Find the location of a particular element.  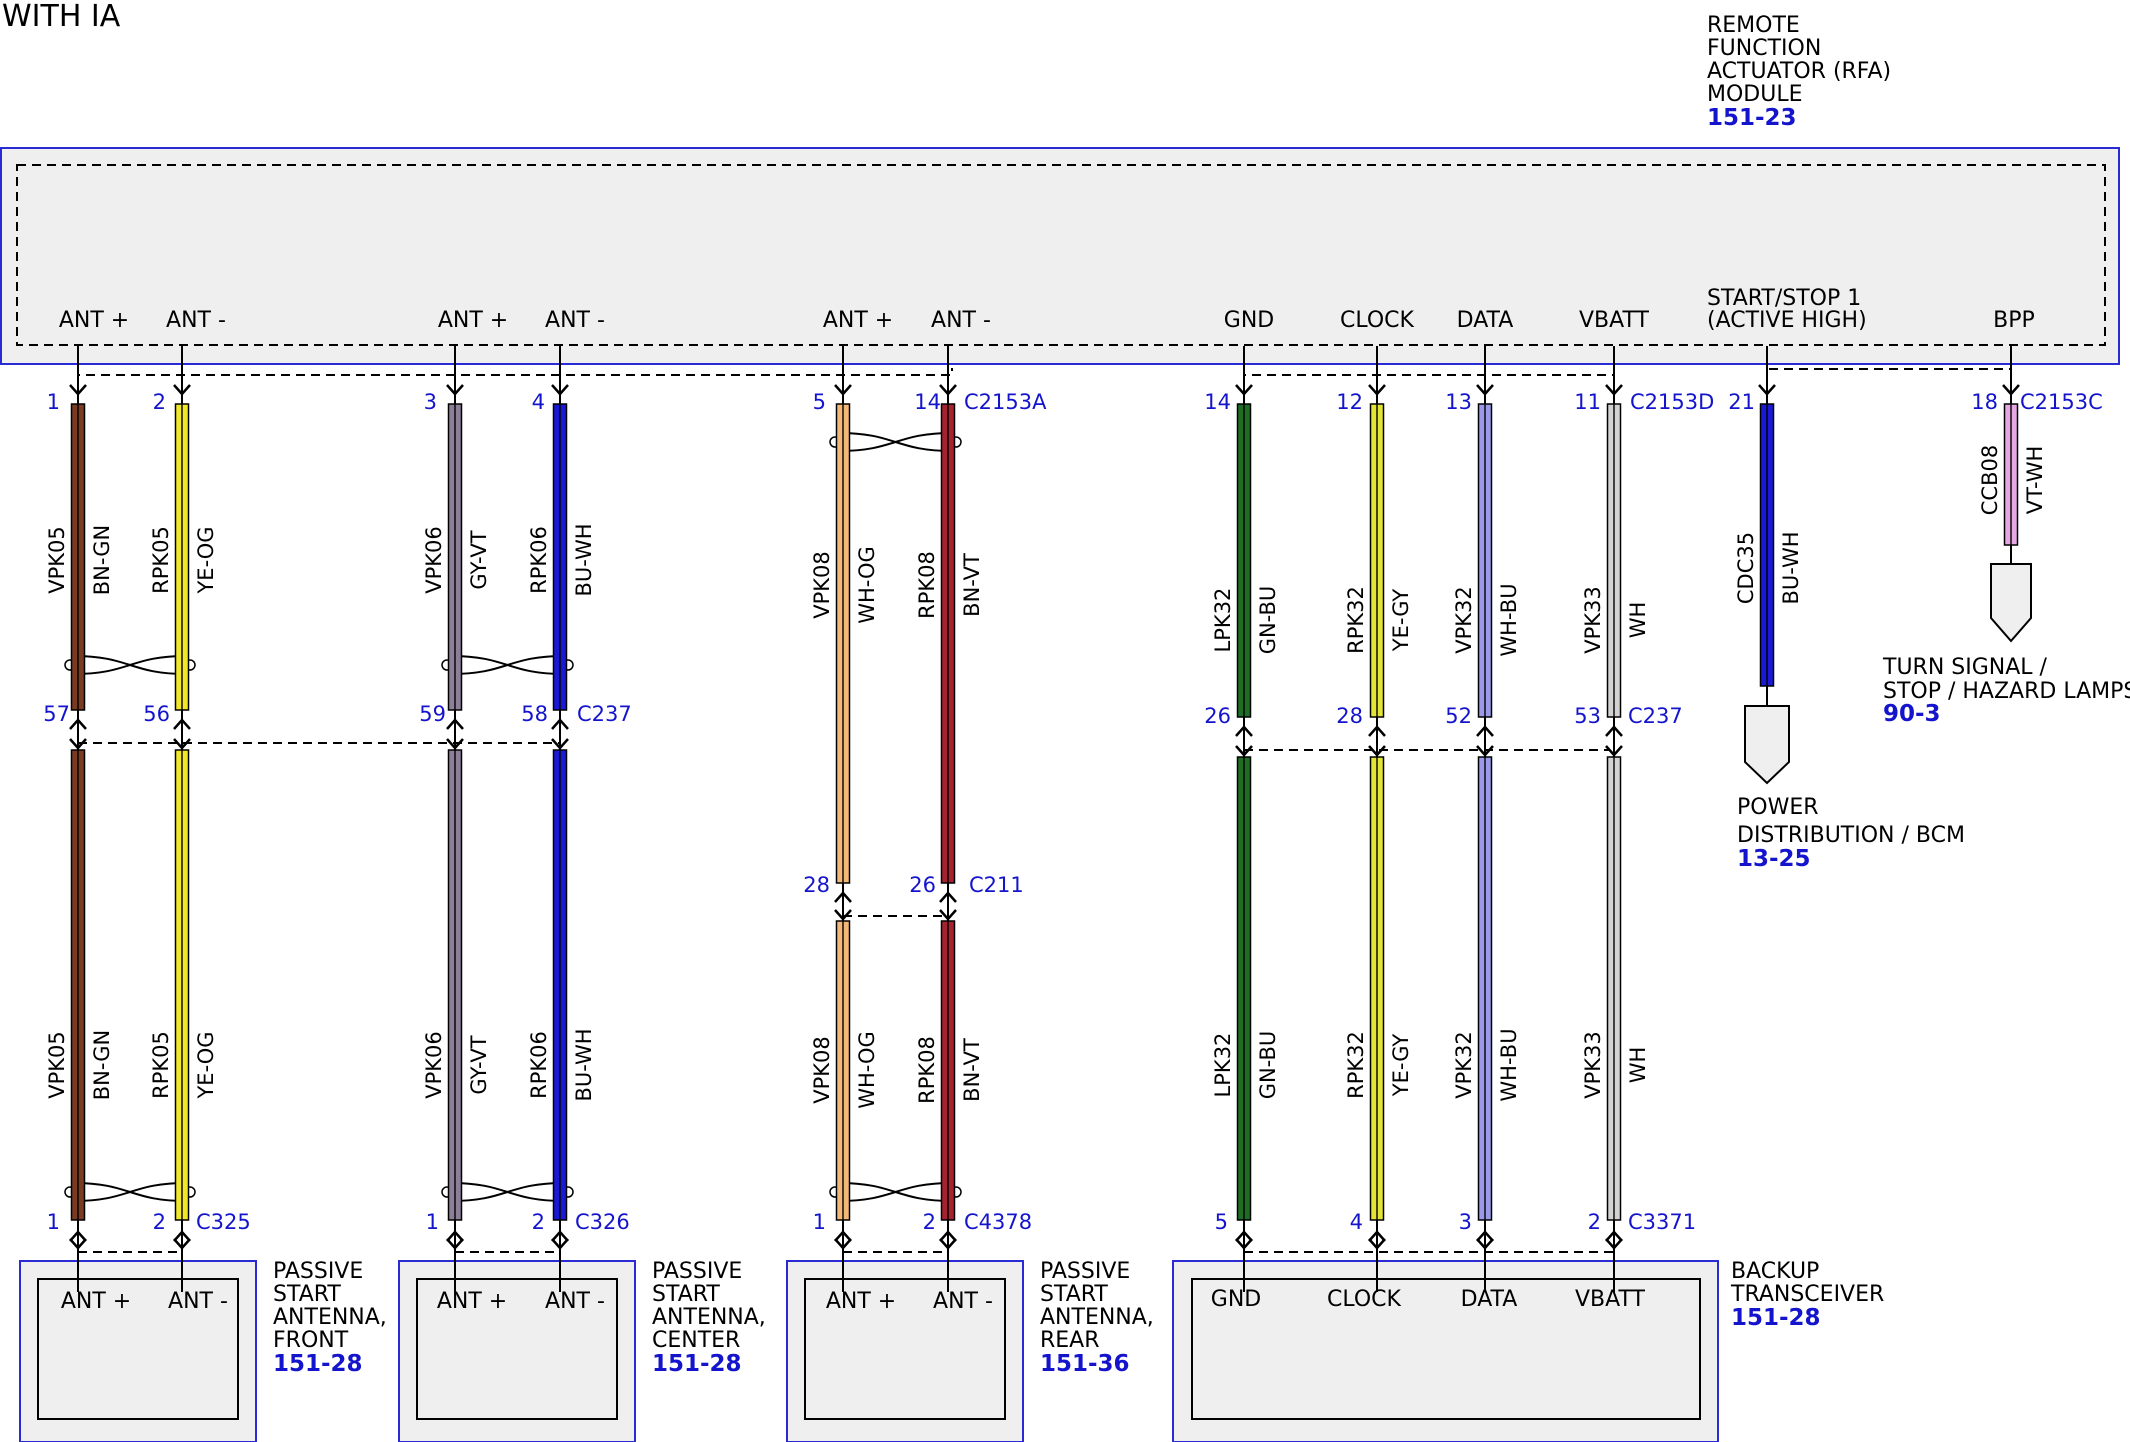

wire-vpk33-9-lower-color-label: WH is located at coordinates (1638, 1065).